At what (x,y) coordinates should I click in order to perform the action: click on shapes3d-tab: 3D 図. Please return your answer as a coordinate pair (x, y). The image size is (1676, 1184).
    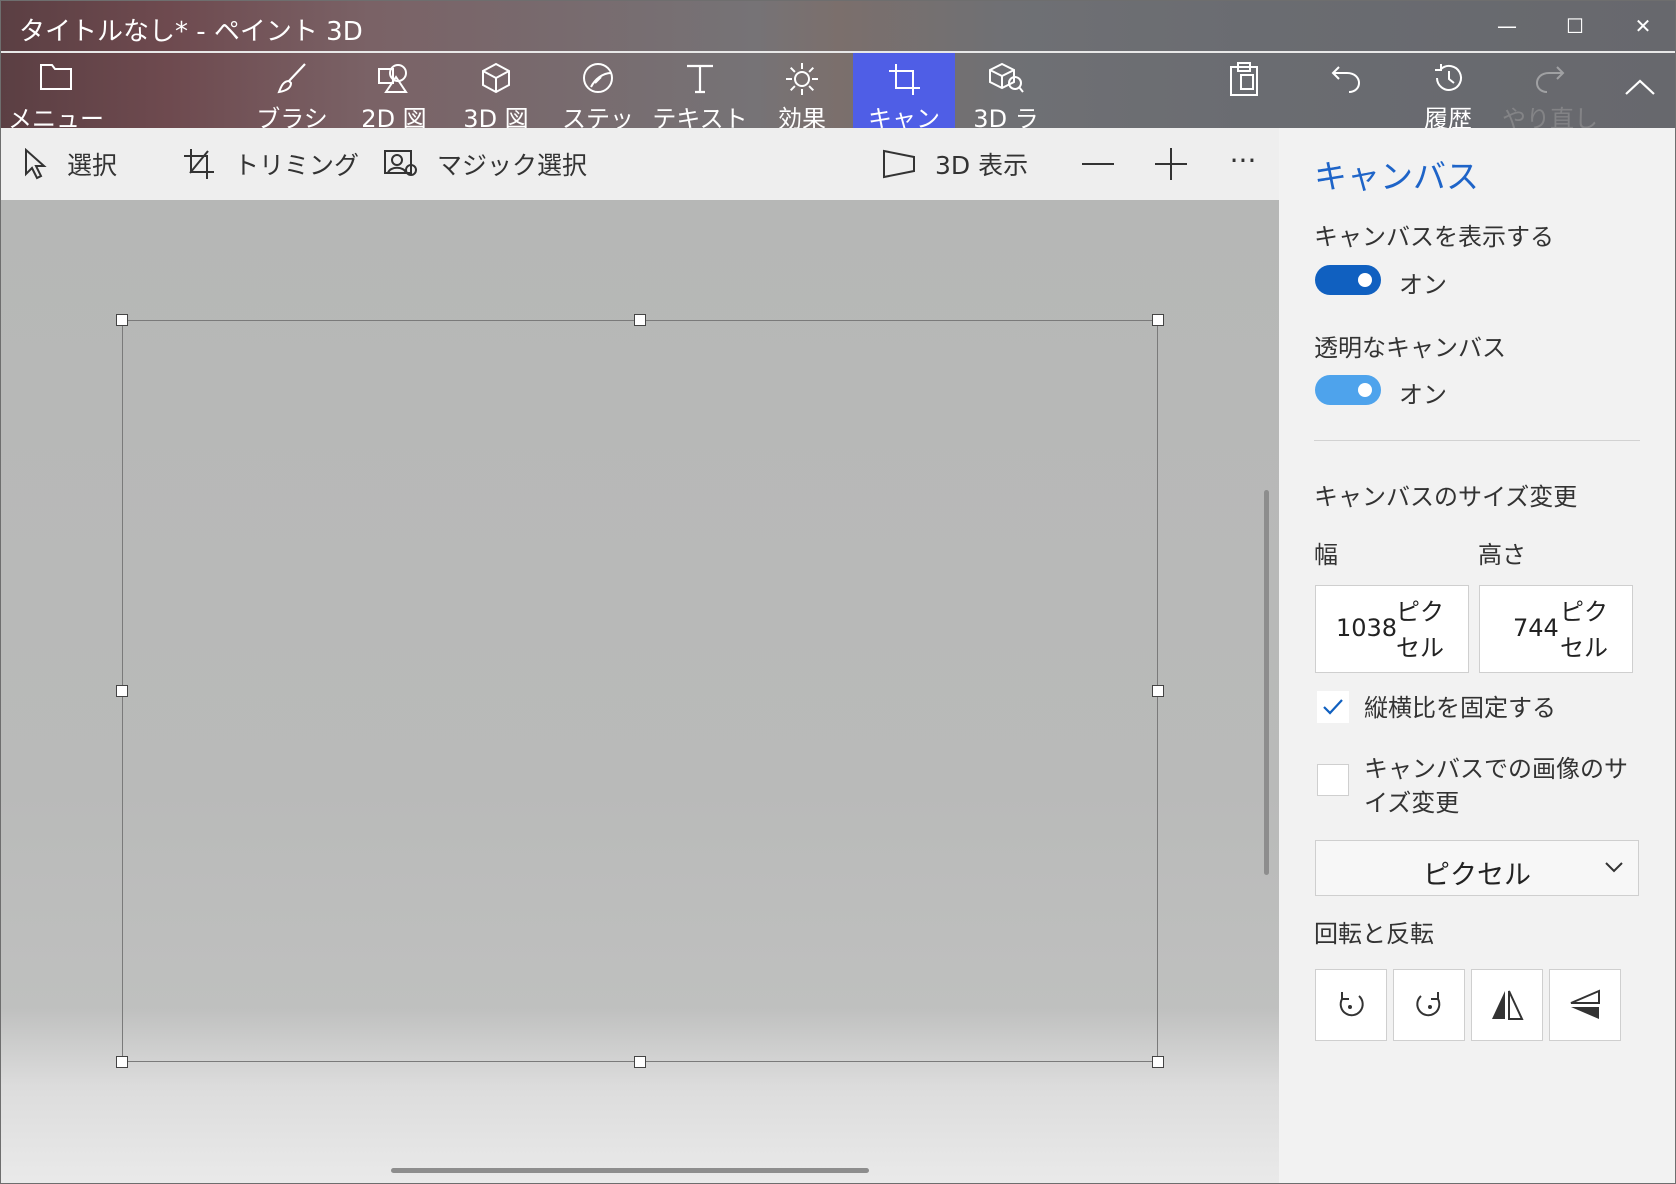
    Looking at the image, I should click on (496, 90).